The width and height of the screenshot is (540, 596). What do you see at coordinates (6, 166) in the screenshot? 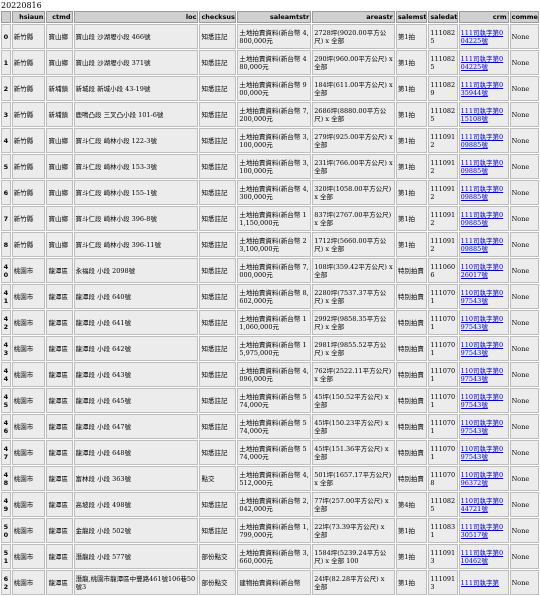
I see `row-index: 5` at bounding box center [6, 166].